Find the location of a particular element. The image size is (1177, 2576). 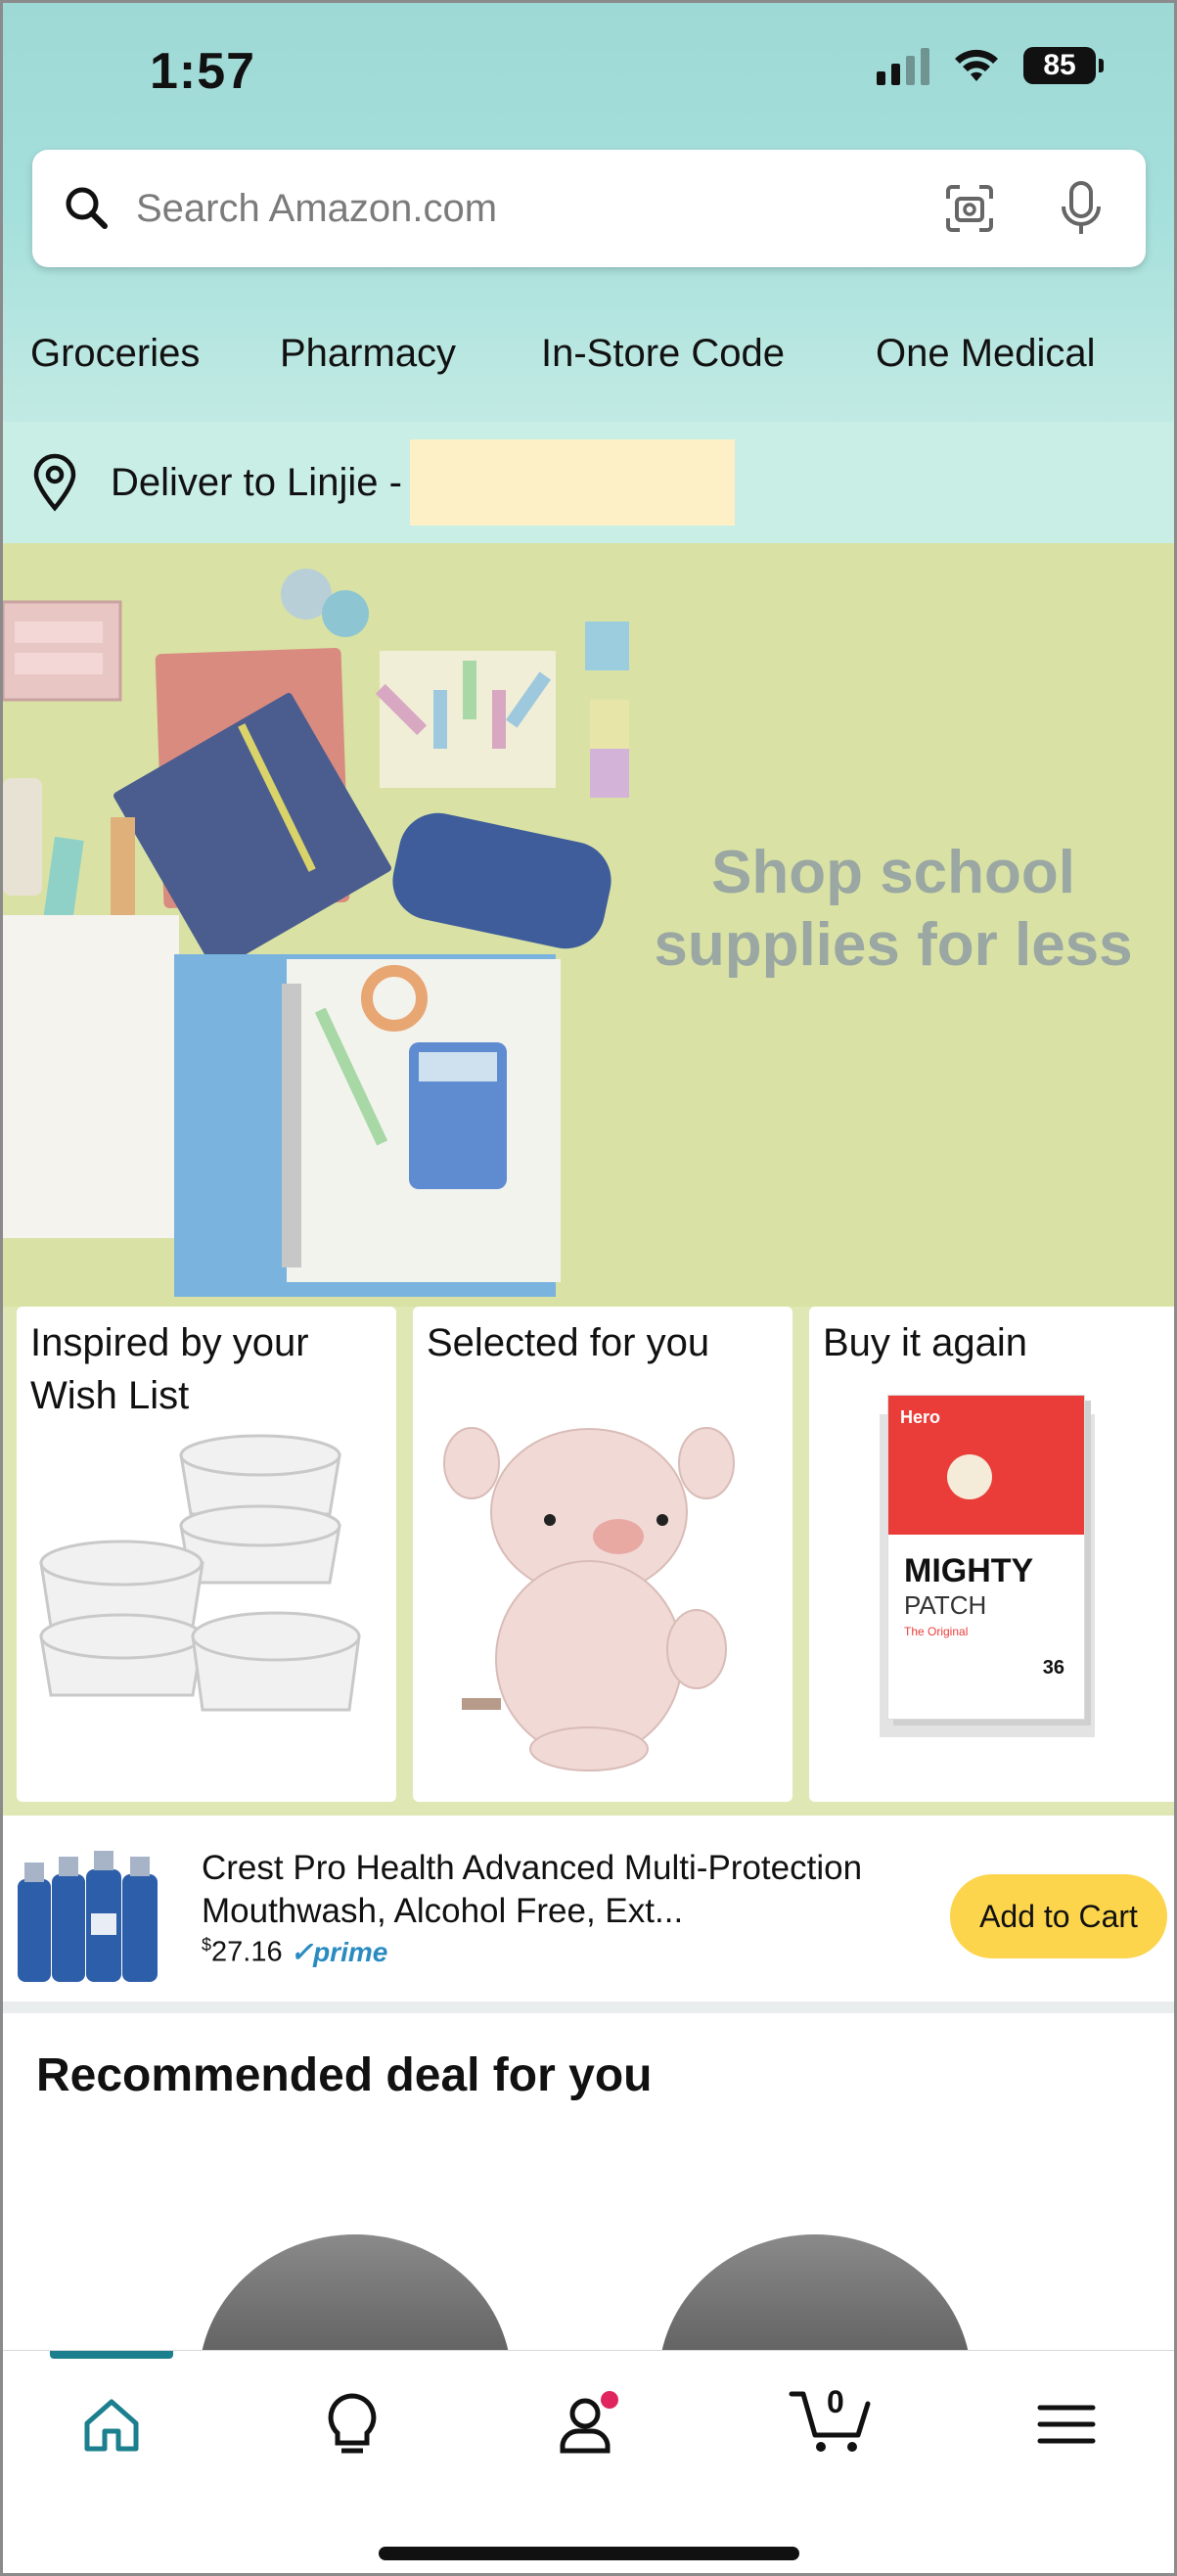

card-title: Selected for you is located at coordinates (568, 1342).